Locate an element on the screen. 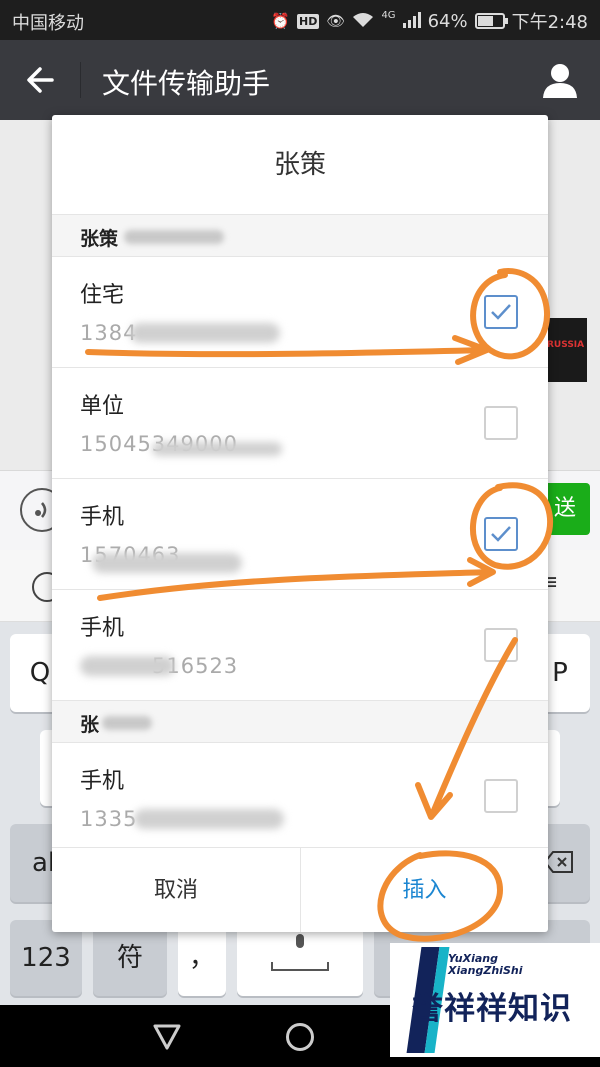  logo-subtitle: YuXiang XiangZhiShi is located at coordinates (485, 965).